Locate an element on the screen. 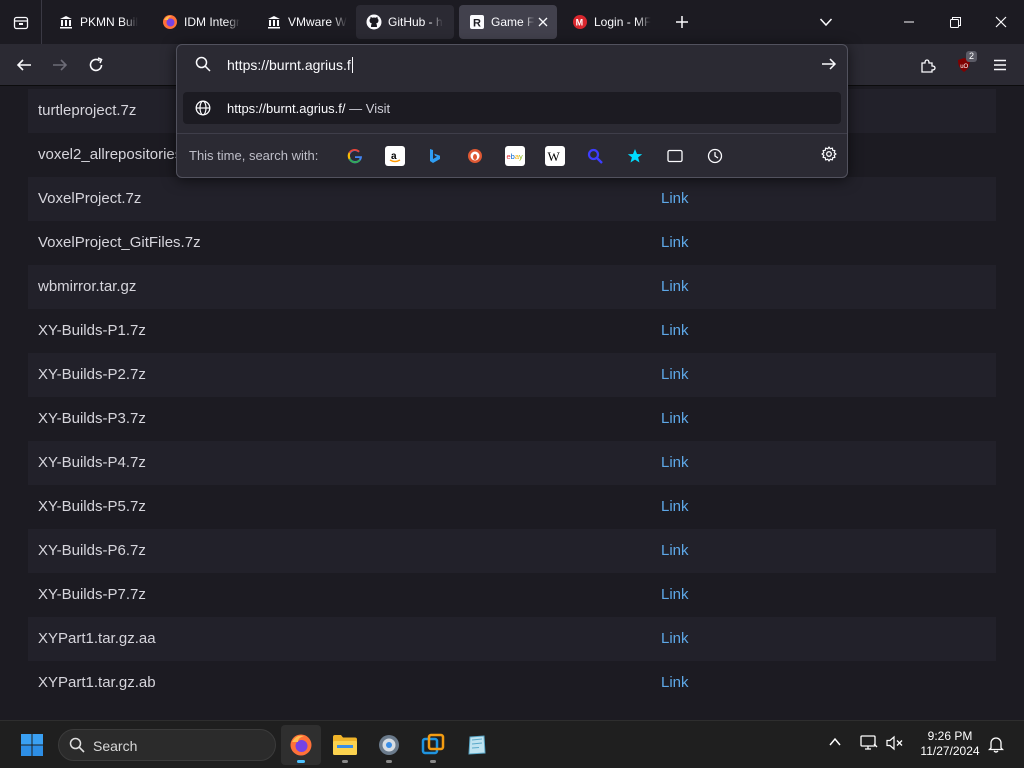  file-row: XY-Builds-P1.7z Link is located at coordinates (512, 331).